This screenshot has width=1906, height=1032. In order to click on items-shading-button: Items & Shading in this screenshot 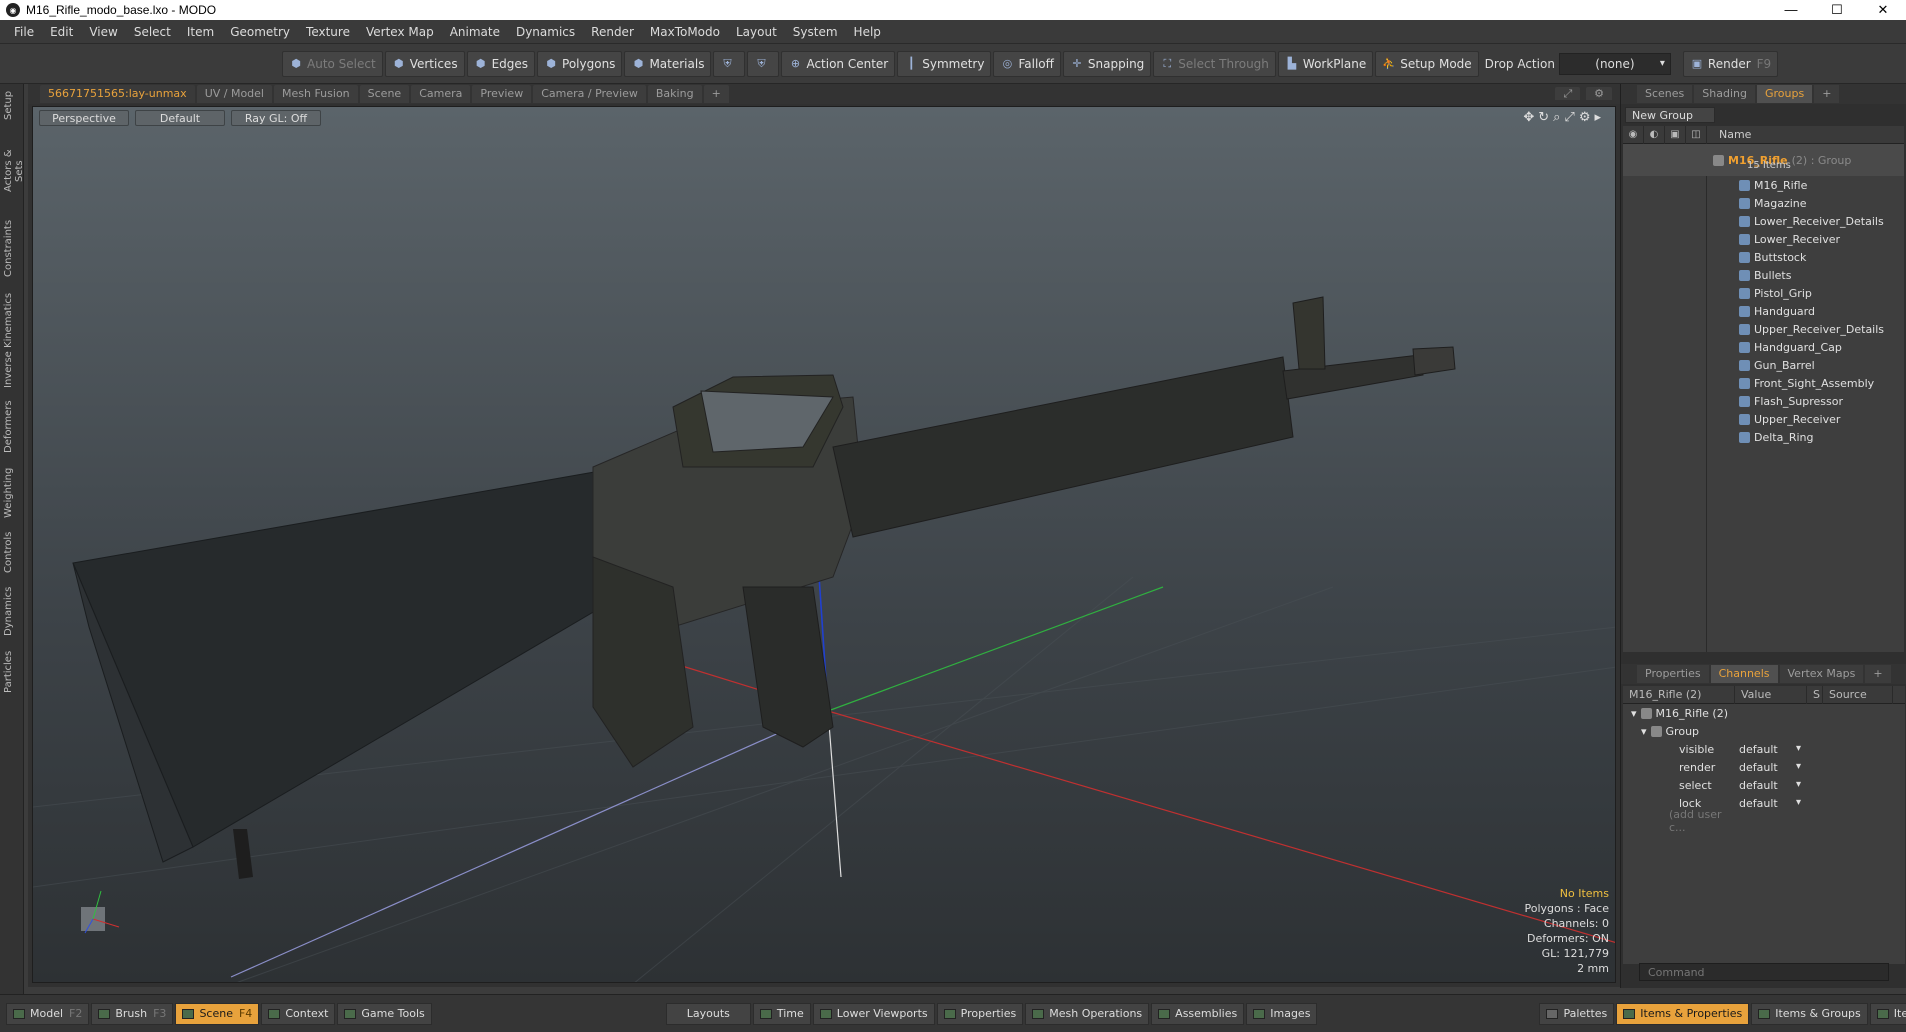, I will do `click(1887, 1013)`.